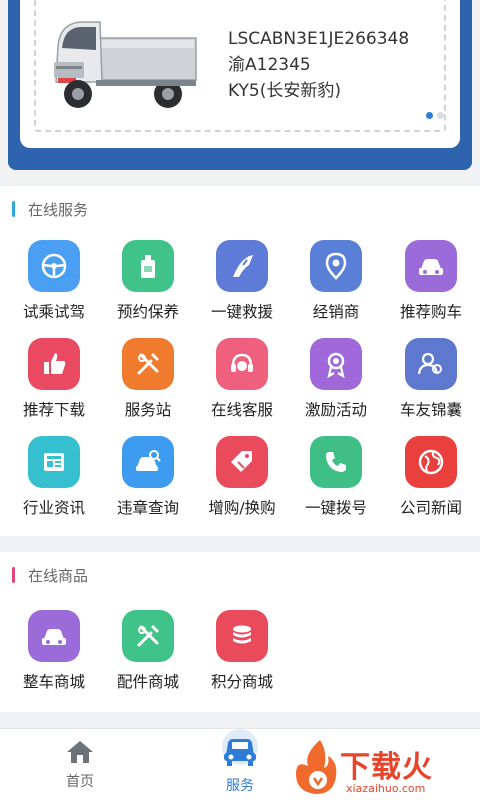  What do you see at coordinates (336, 462) in the screenshot?
I see `phone-icon` at bounding box center [336, 462].